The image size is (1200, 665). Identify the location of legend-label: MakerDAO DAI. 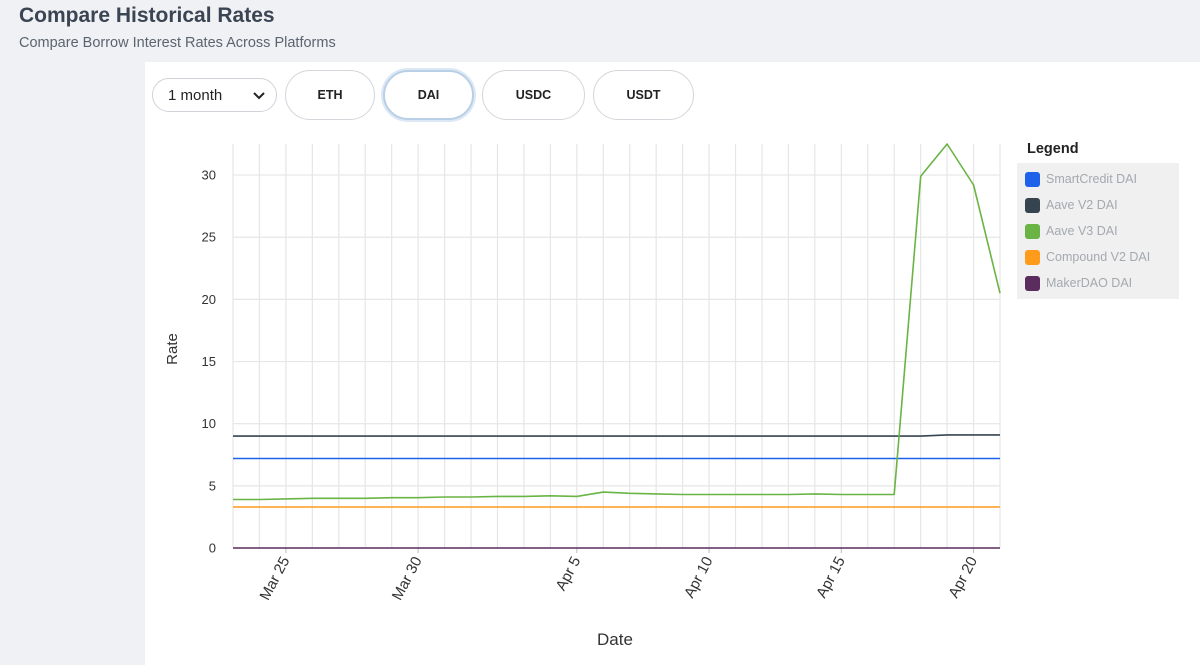
(1089, 283).